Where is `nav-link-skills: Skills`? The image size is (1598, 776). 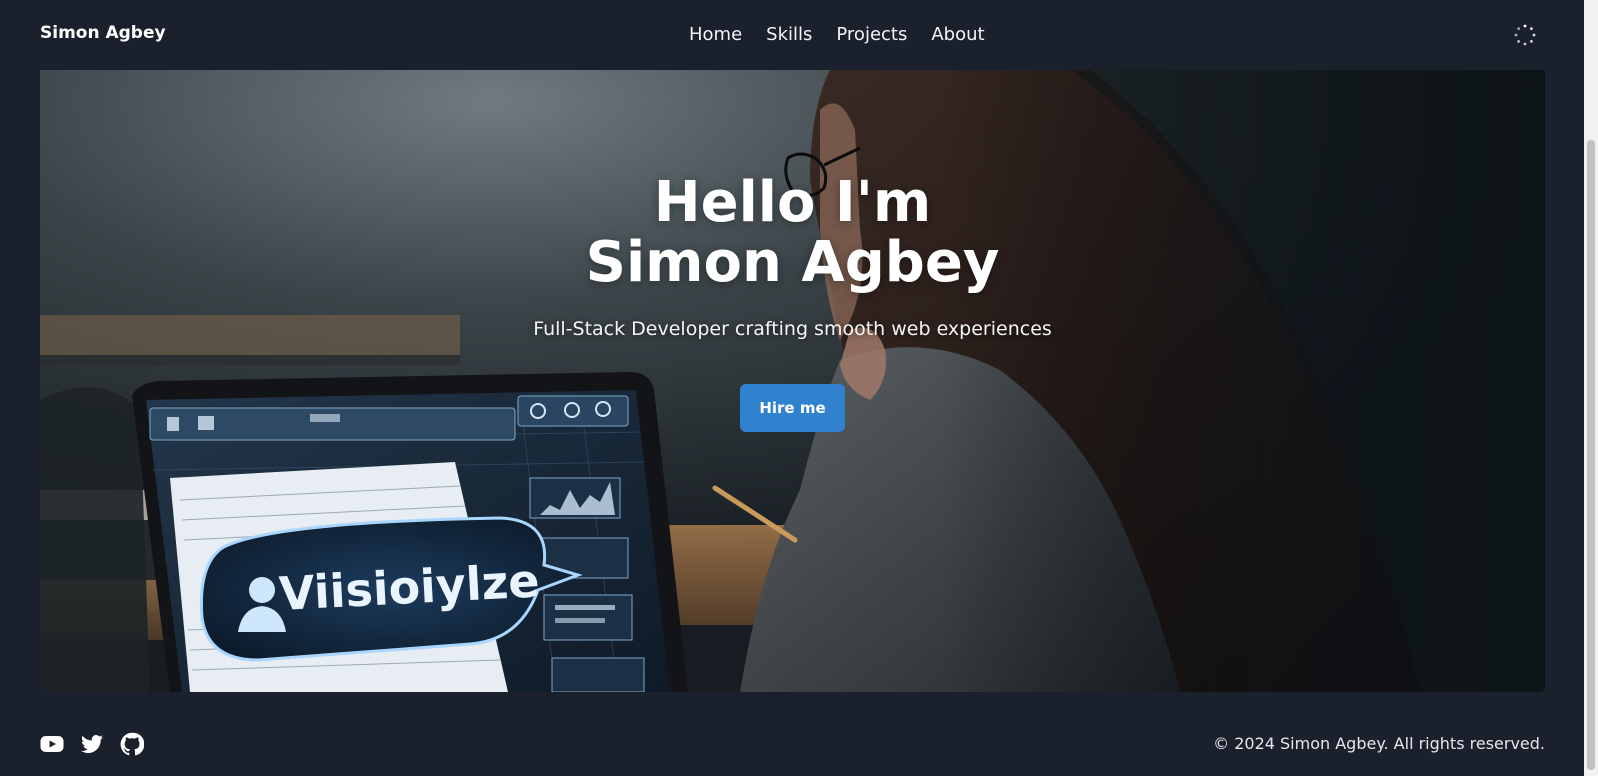 nav-link-skills: Skills is located at coordinates (789, 35).